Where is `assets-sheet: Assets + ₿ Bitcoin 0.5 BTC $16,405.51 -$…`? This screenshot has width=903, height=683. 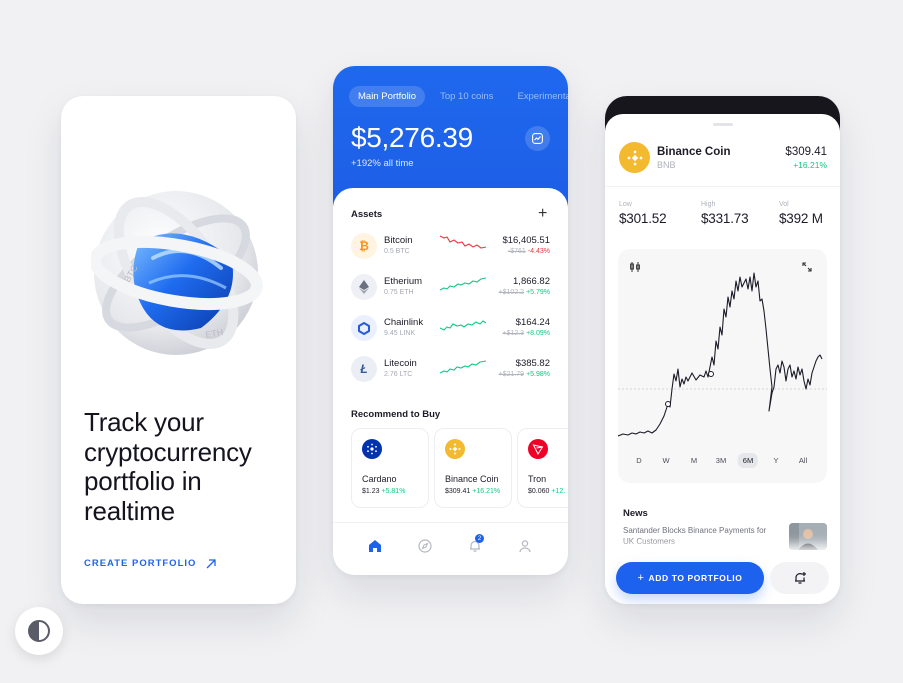 assets-sheet: Assets + ₿ Bitcoin 0.5 BTC $16,405.51 -$… is located at coordinates (450, 381).